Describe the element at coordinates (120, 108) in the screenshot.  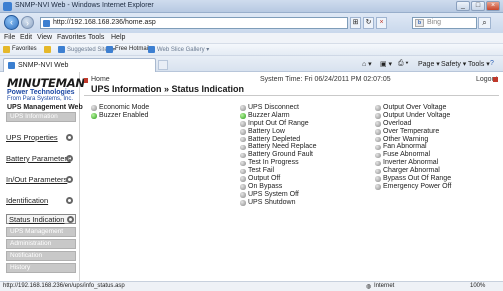
I see `status-indicator: Economic Mode` at that location.